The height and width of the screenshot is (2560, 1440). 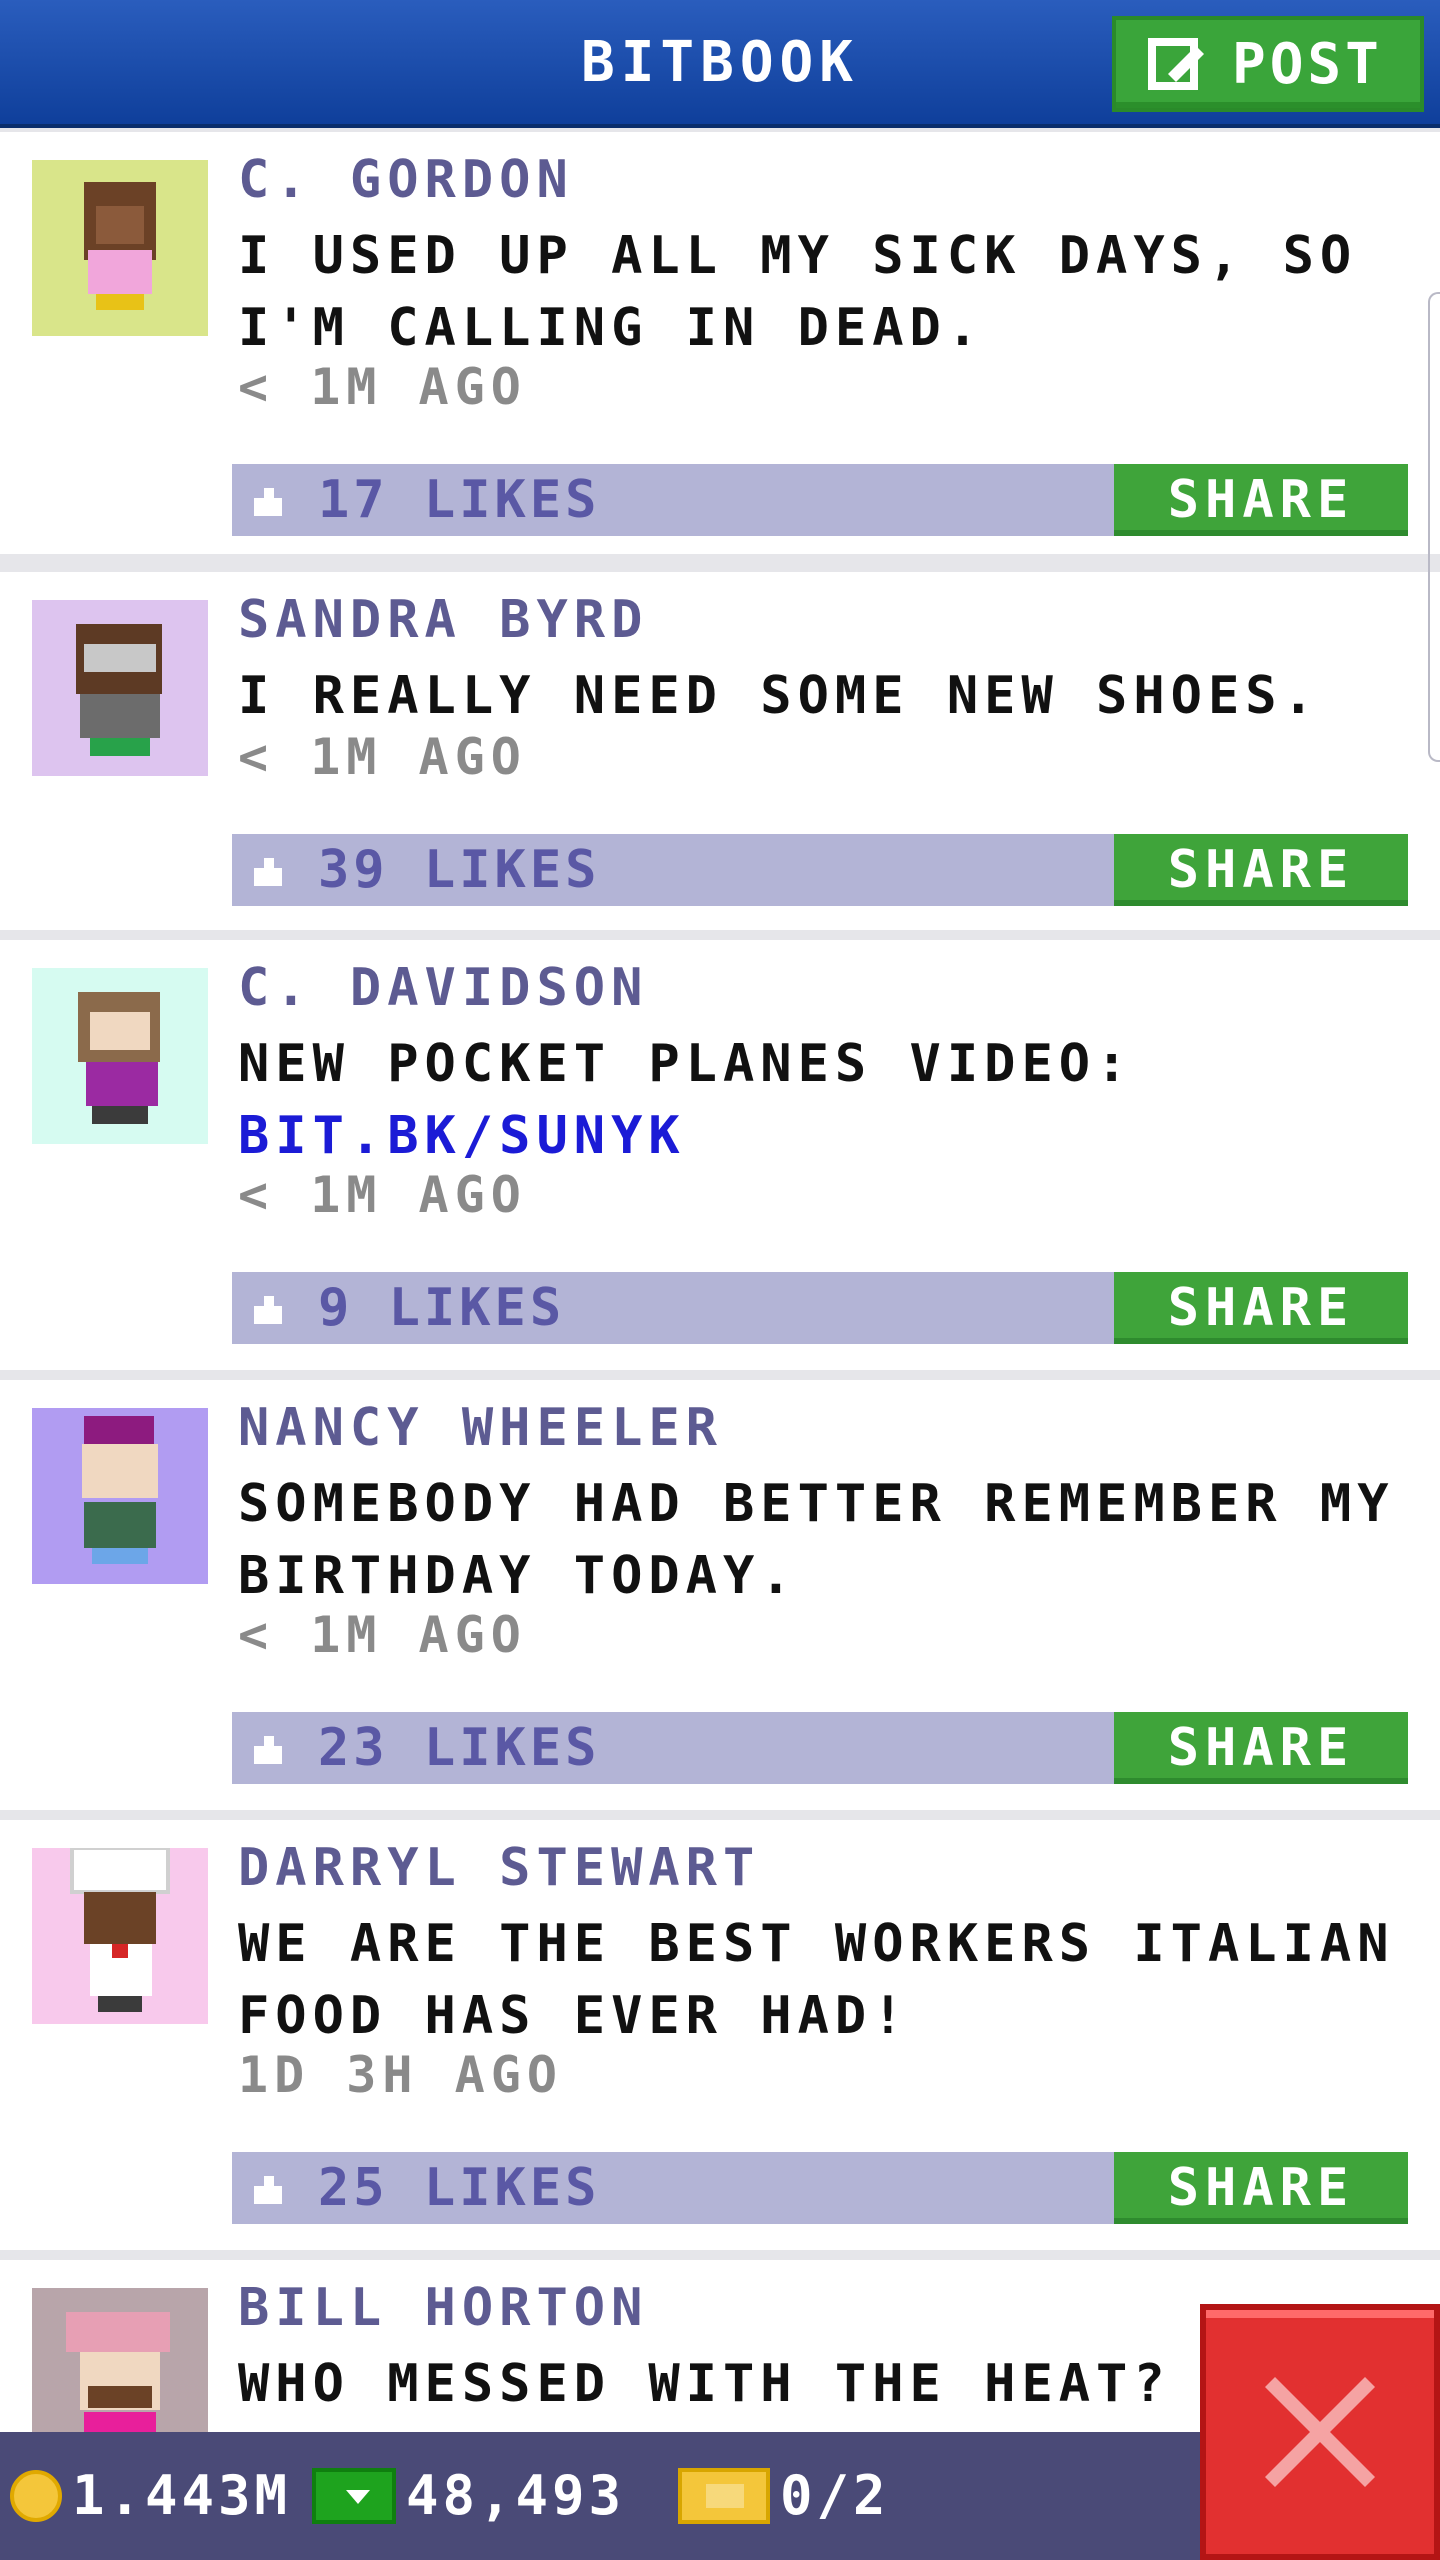 What do you see at coordinates (1434, 527) in the screenshot?
I see `scroll-indicator` at bounding box center [1434, 527].